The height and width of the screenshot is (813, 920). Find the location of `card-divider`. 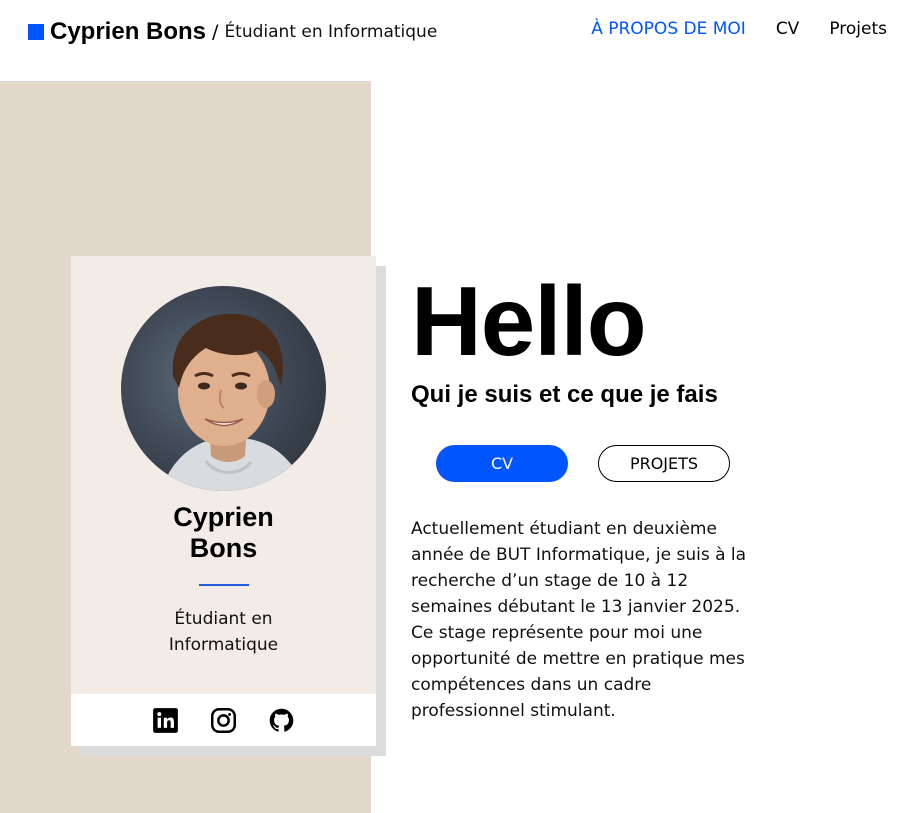

card-divider is located at coordinates (224, 585).